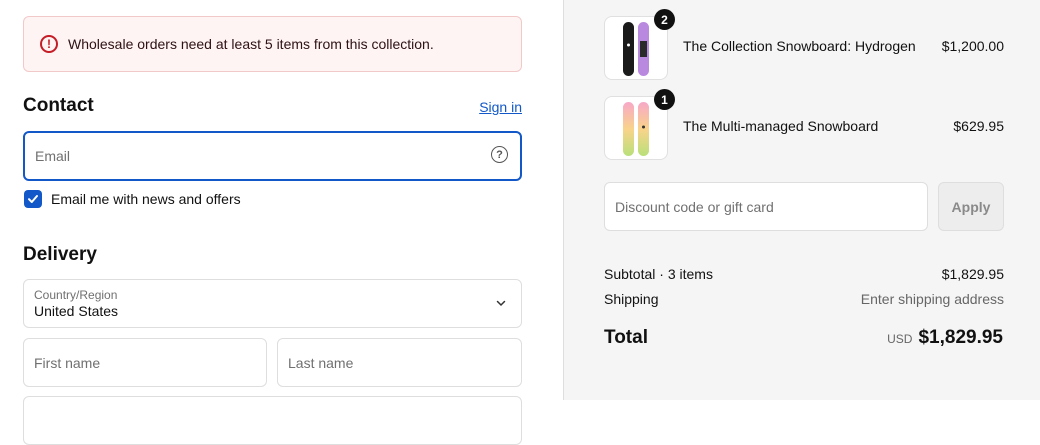 This screenshot has width=1040, height=445. What do you see at coordinates (53, 156) in the screenshot?
I see `email-placeholder: Email` at bounding box center [53, 156].